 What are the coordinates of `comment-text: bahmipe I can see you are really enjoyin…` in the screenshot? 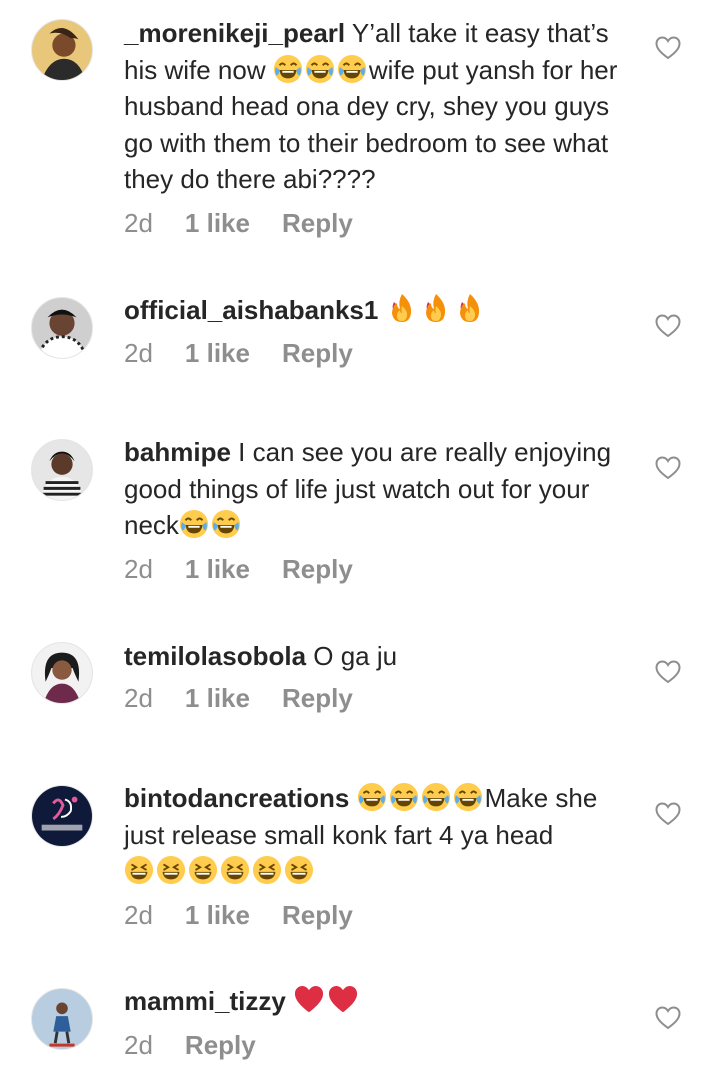 It's located at (384, 489).